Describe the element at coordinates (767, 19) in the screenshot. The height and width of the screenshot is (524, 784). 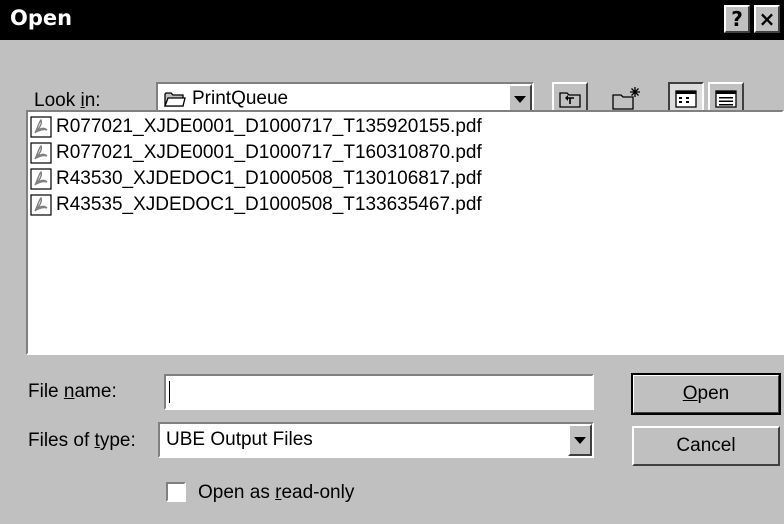
I see `close-button: ×` at that location.